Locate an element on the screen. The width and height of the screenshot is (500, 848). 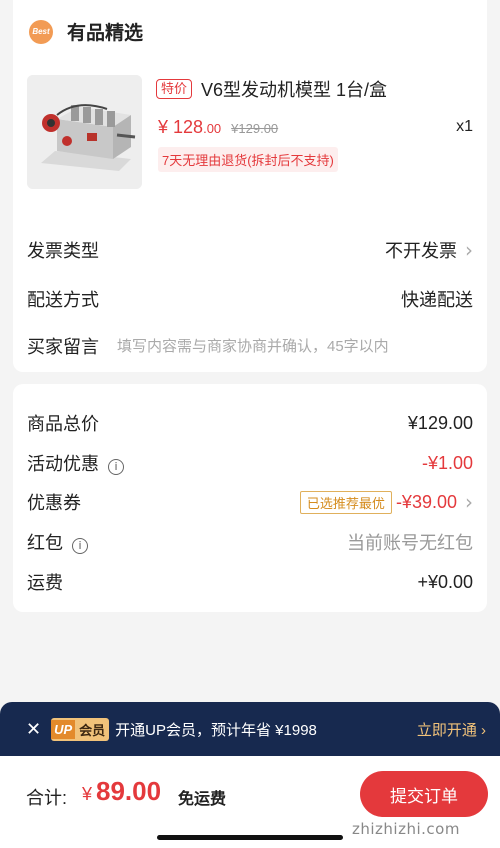
free-shipping-label: 免运费 is located at coordinates (202, 799).